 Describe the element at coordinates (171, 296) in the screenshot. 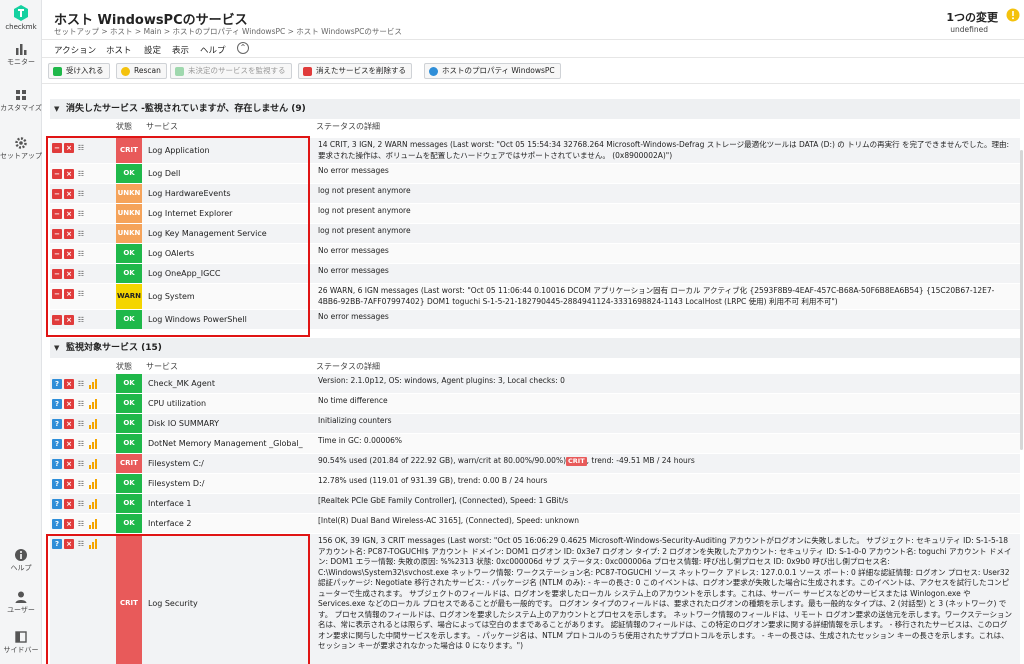

I see `service-name: Log System` at that location.